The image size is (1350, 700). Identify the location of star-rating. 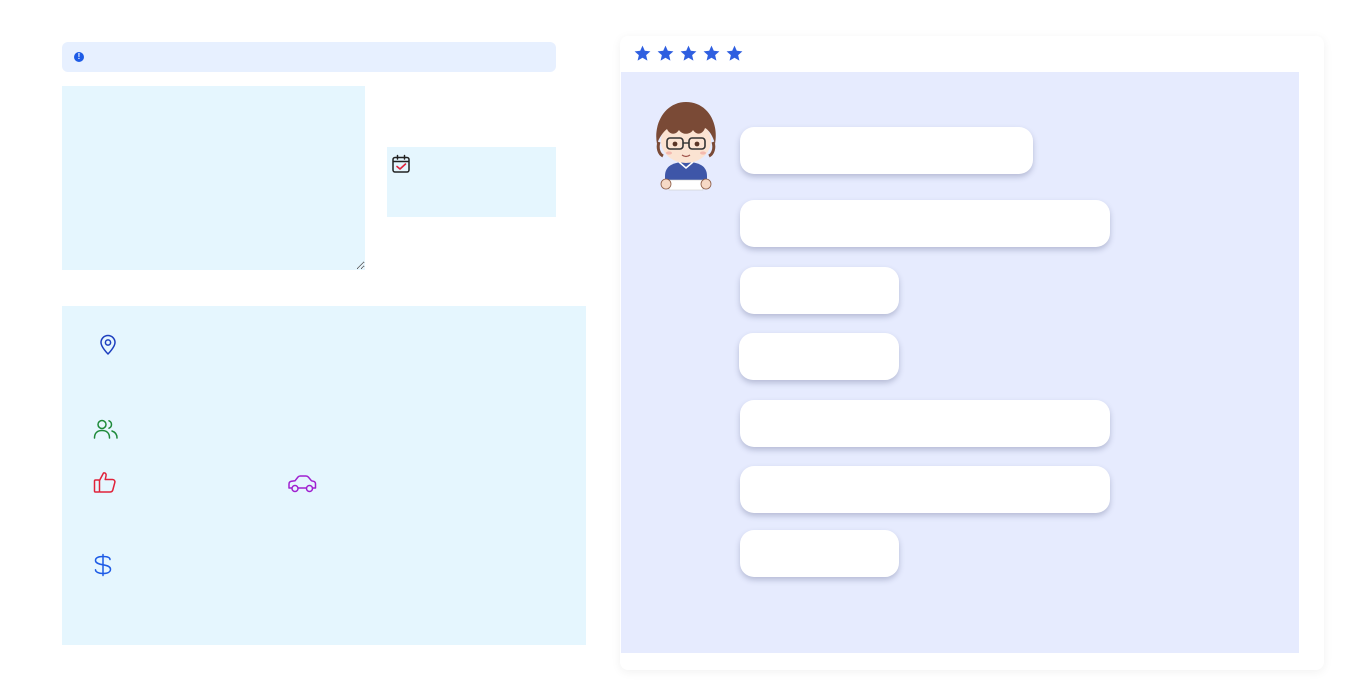
(688, 53).